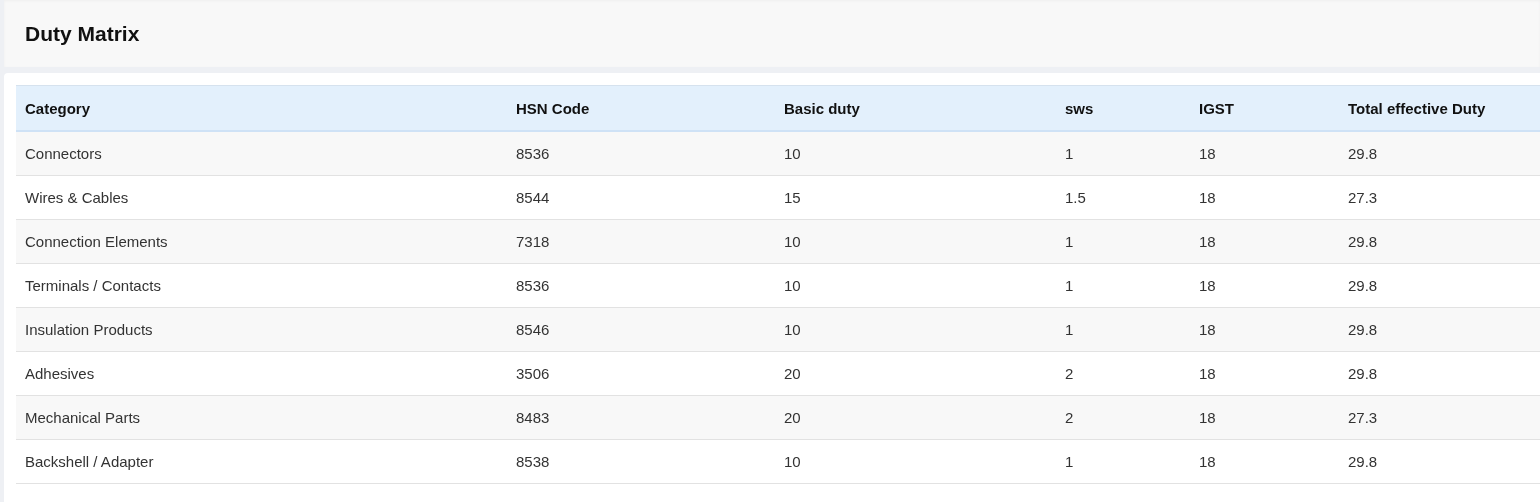 The height and width of the screenshot is (502, 1540). Describe the element at coordinates (261, 461) in the screenshot. I see `table-cell: Backshell / Adapter` at that location.